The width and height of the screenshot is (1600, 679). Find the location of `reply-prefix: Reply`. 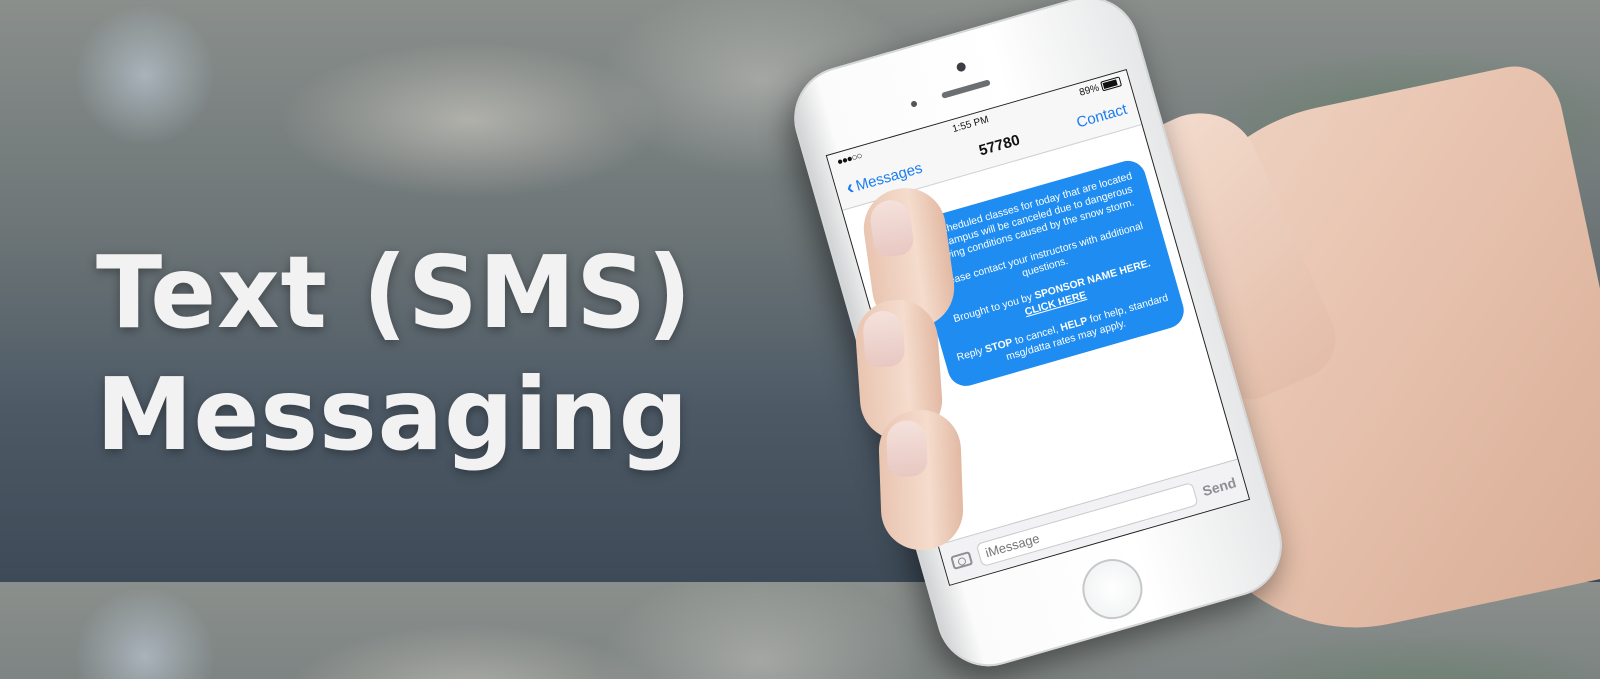

reply-prefix: Reply is located at coordinates (971, 354).